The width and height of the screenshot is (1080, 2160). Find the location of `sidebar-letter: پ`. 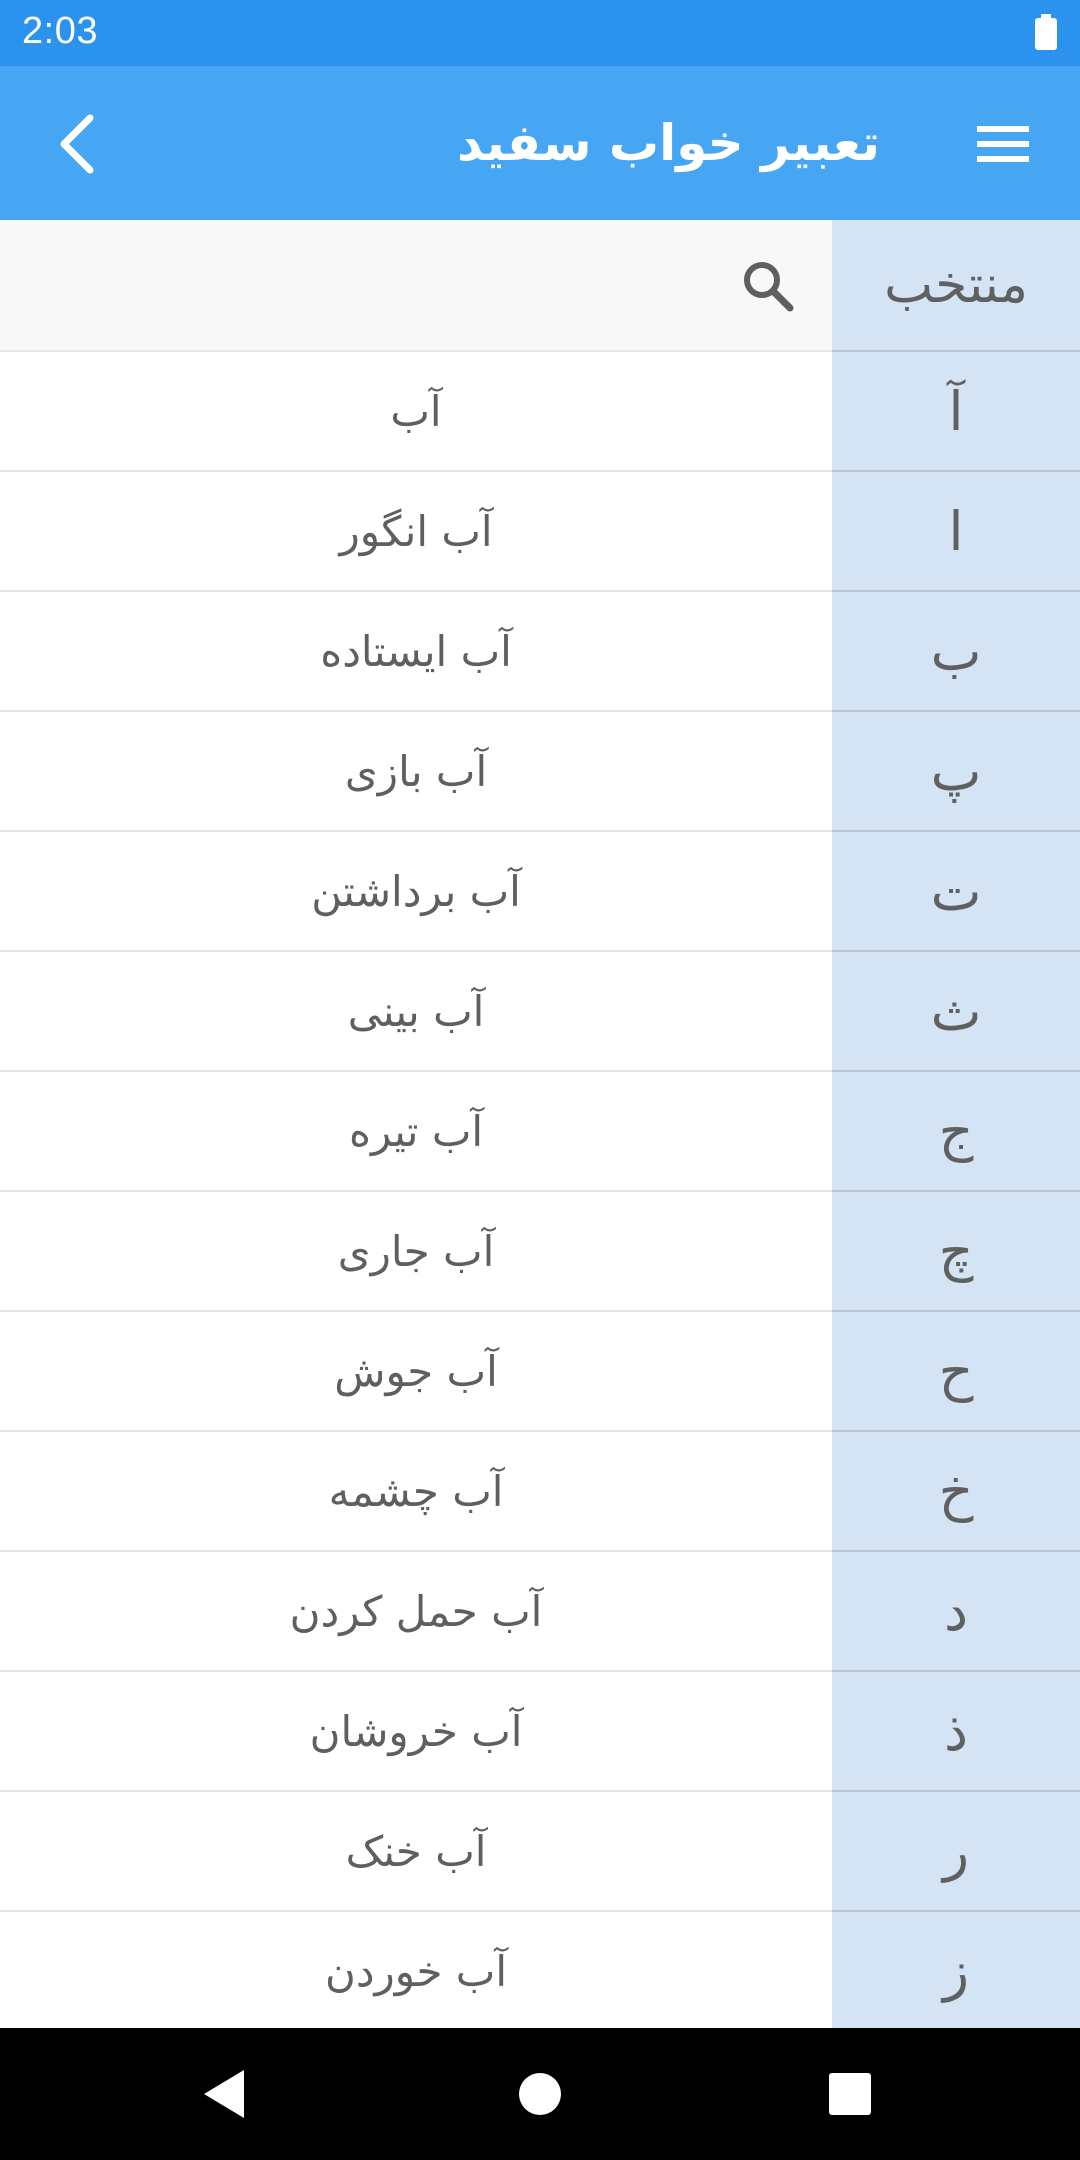

sidebar-letter: پ is located at coordinates (956, 772).